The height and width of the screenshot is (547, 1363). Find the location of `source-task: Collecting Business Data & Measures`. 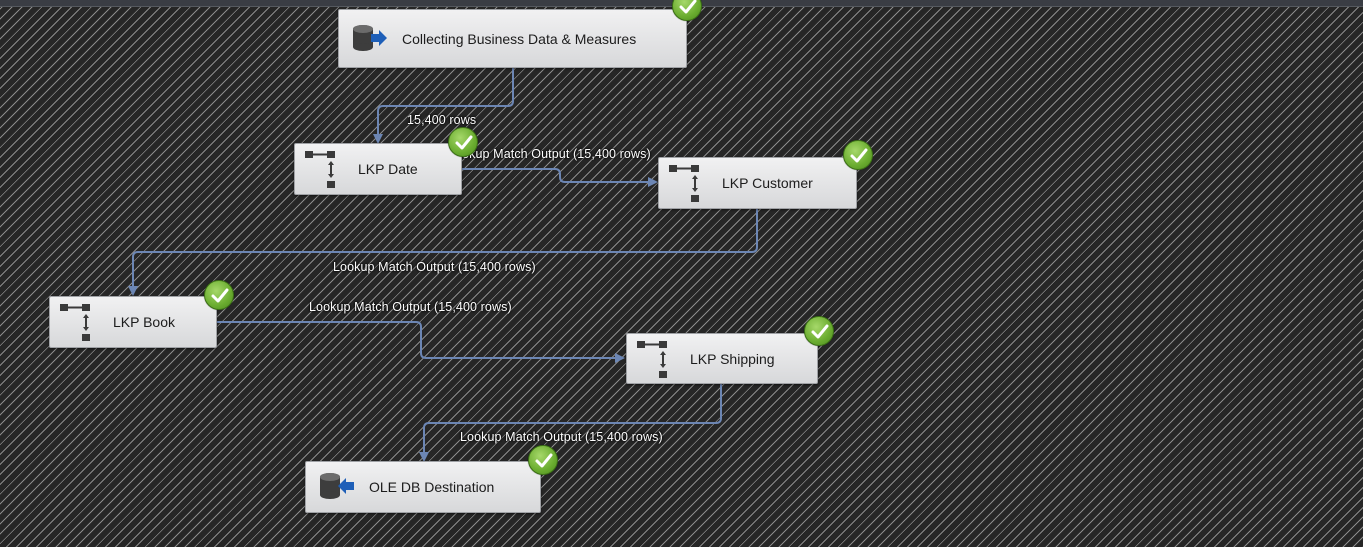

source-task: Collecting Business Data & Measures is located at coordinates (512, 38).